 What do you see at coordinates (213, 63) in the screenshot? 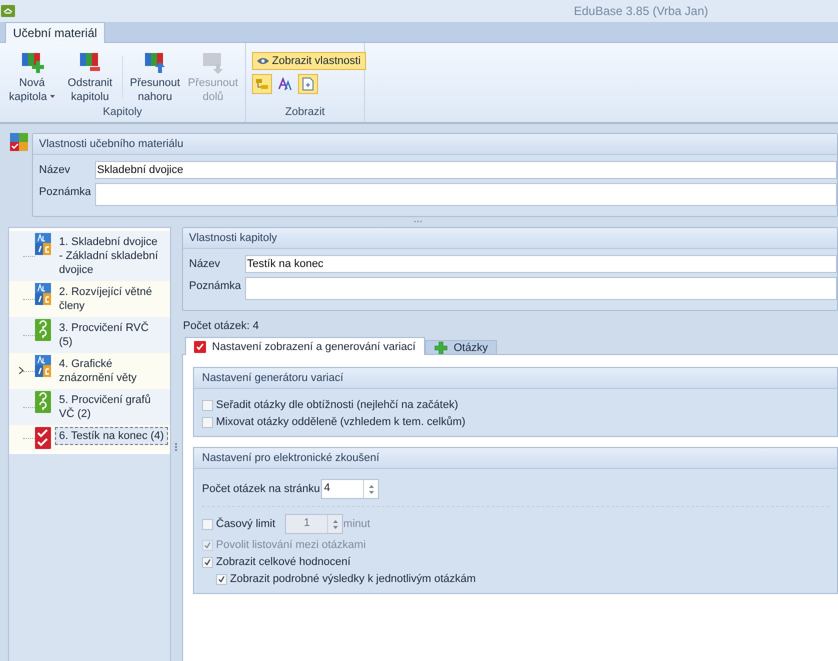
I see `bars-down-arrow-icon` at bounding box center [213, 63].